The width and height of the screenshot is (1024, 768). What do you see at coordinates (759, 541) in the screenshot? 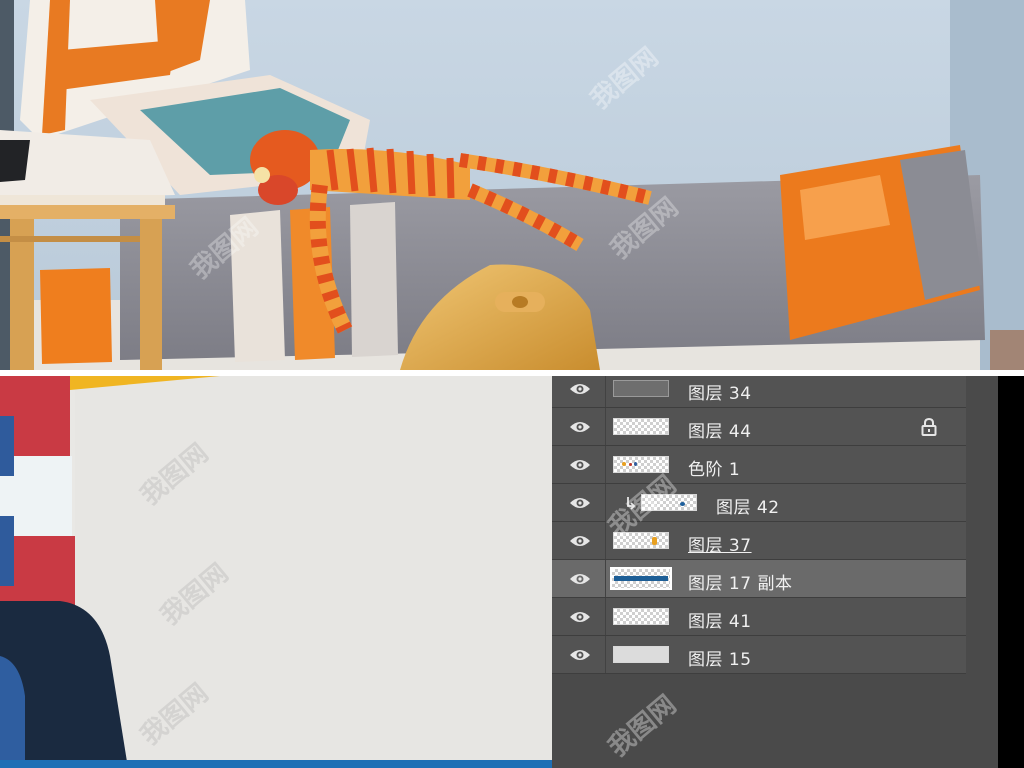
I see `layer-row: 图层 37` at bounding box center [759, 541].